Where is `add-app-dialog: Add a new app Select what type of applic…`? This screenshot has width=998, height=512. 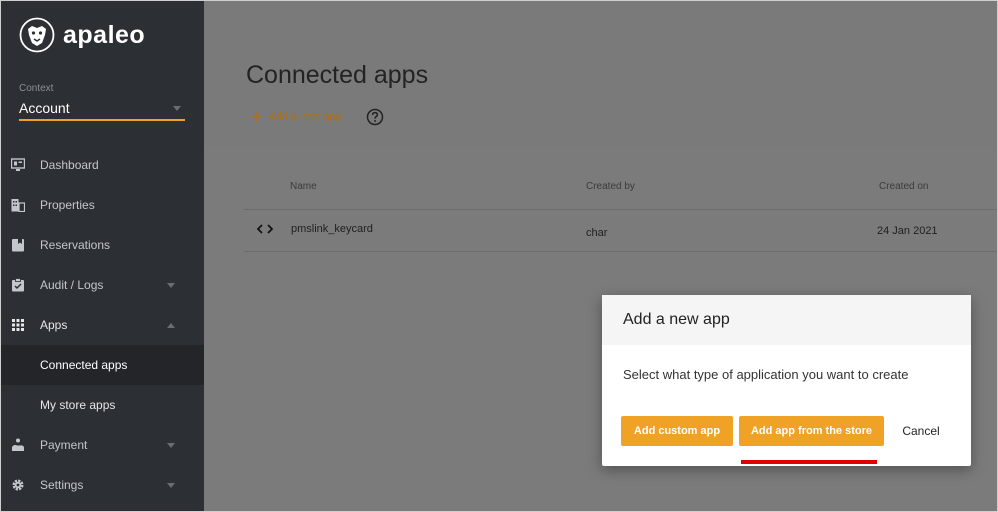
add-app-dialog: Add a new app Select what type of applic… is located at coordinates (786, 380).